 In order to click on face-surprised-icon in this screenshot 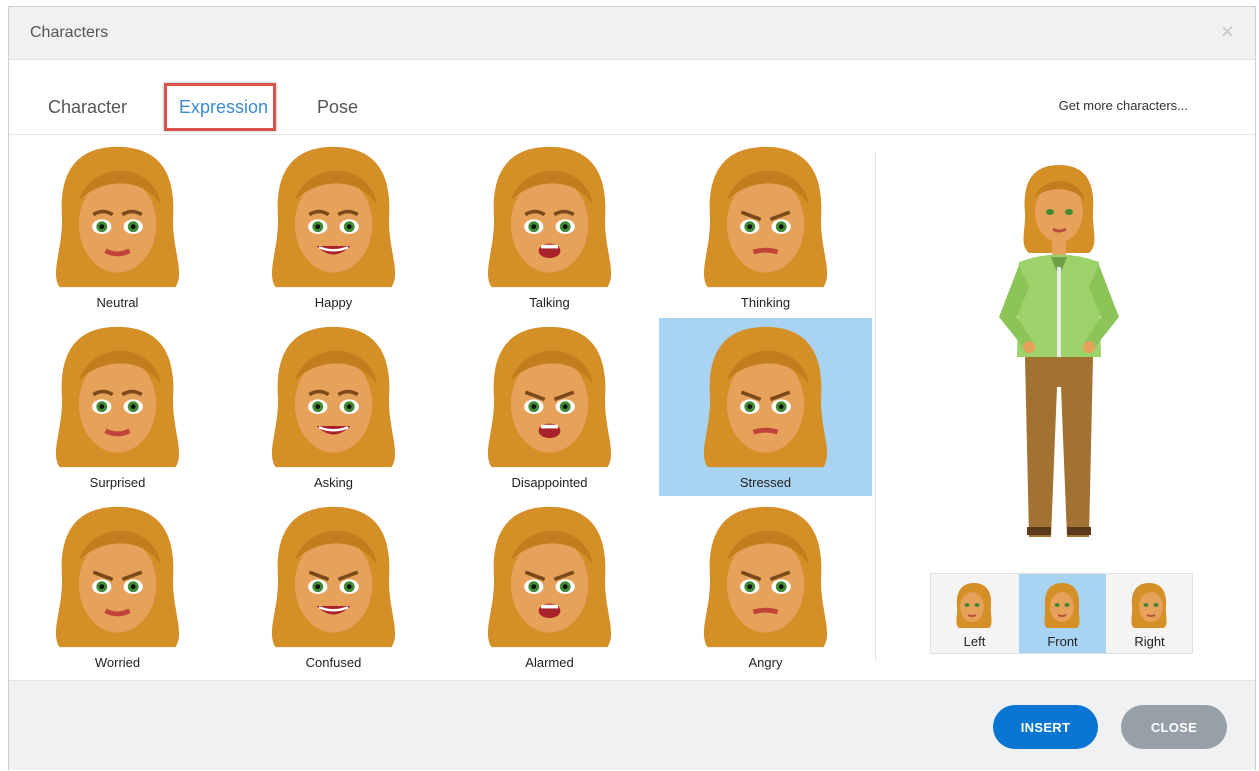, I will do `click(117, 397)`.